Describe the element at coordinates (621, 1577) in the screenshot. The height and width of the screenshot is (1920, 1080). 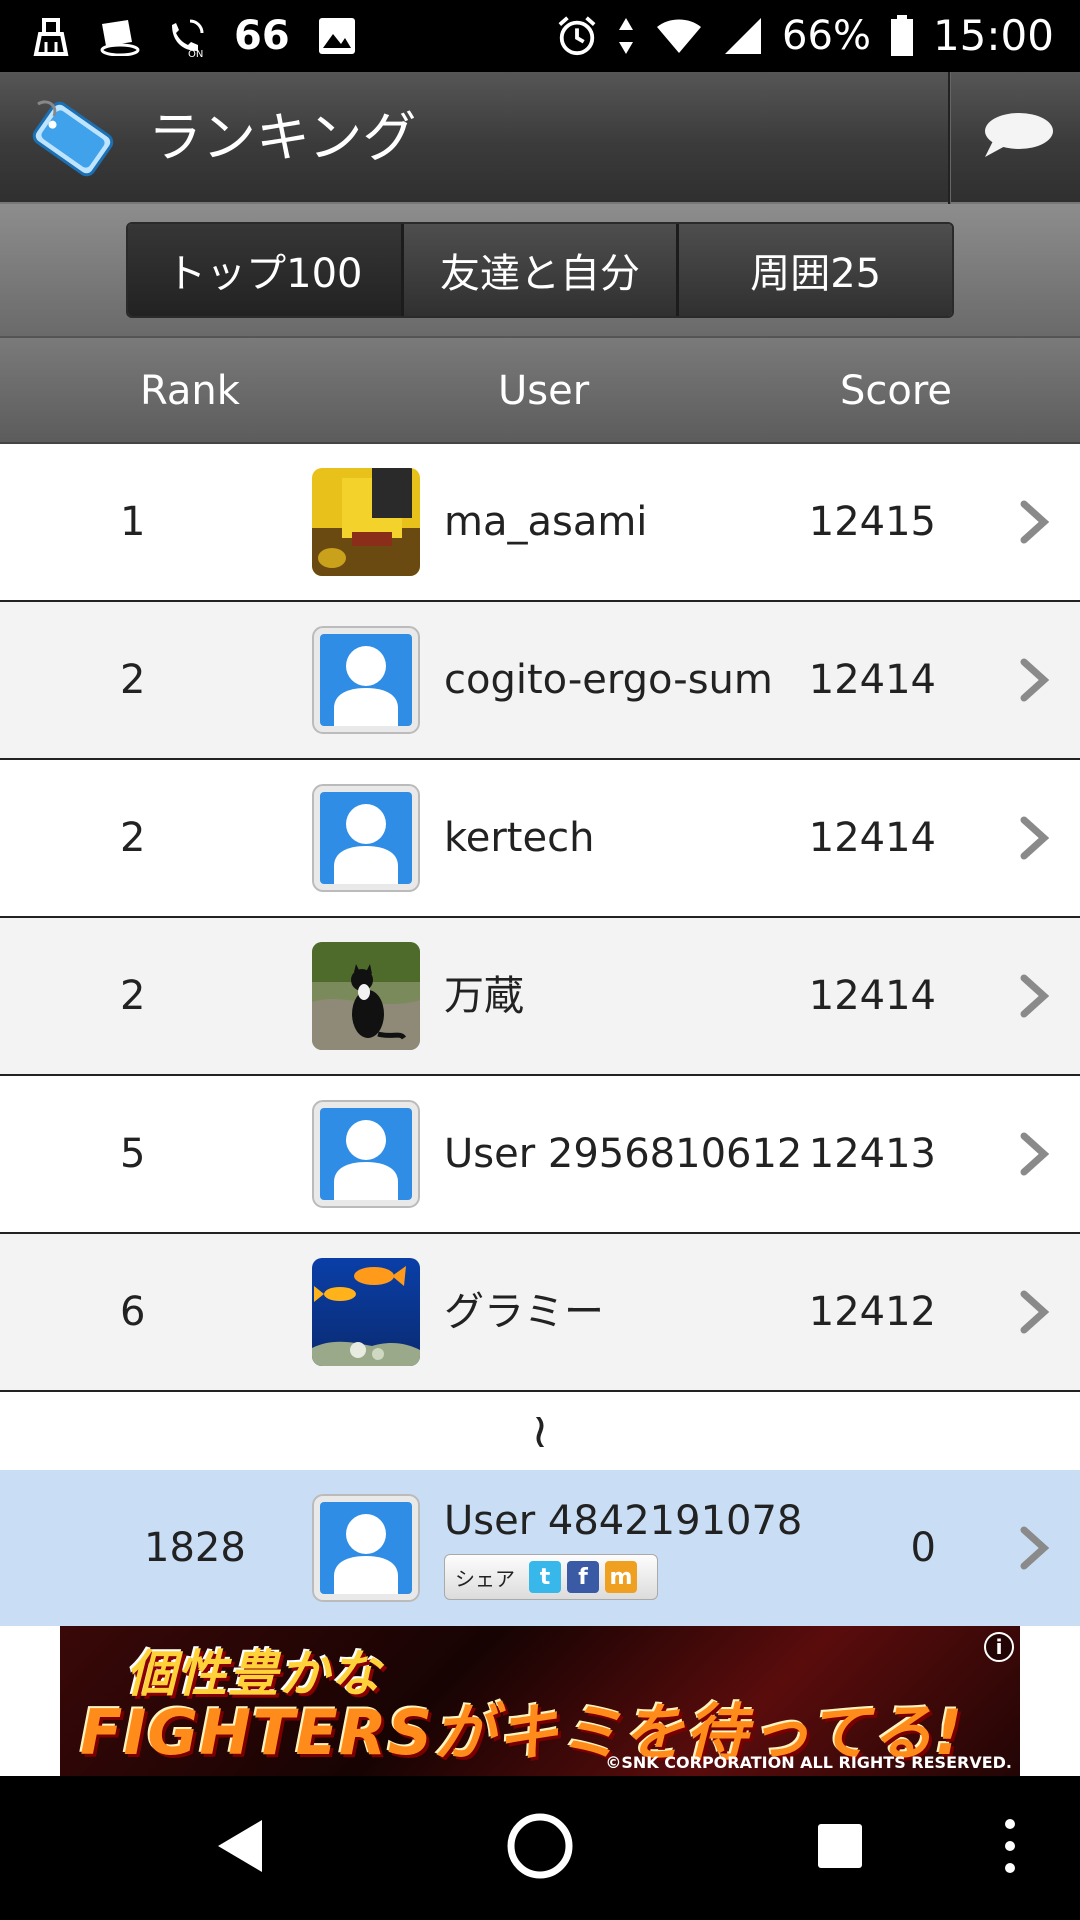
I see `mixi-icon: m` at that location.